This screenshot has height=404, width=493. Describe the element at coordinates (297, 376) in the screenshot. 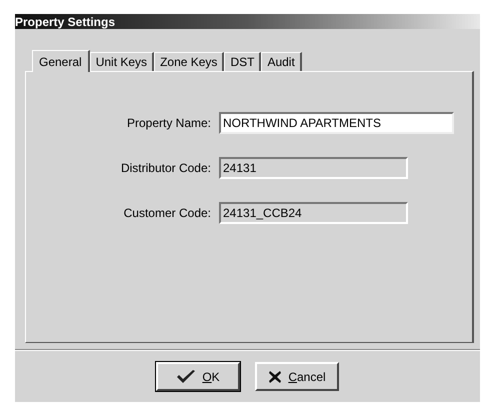

I see `cancel-button: Cancel` at that location.